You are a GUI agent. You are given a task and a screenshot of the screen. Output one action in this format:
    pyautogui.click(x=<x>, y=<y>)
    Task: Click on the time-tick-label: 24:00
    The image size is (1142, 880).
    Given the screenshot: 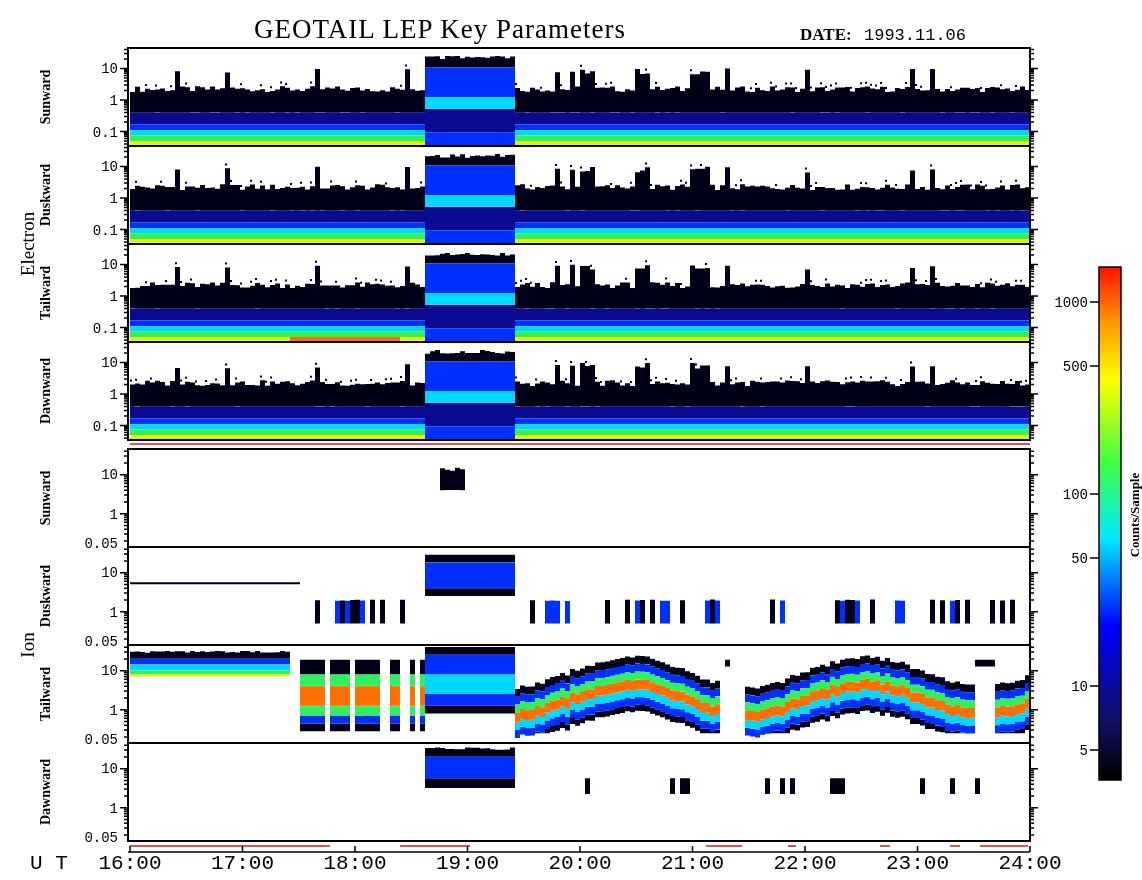 What is the action you would take?
    pyautogui.click(x=1030, y=863)
    